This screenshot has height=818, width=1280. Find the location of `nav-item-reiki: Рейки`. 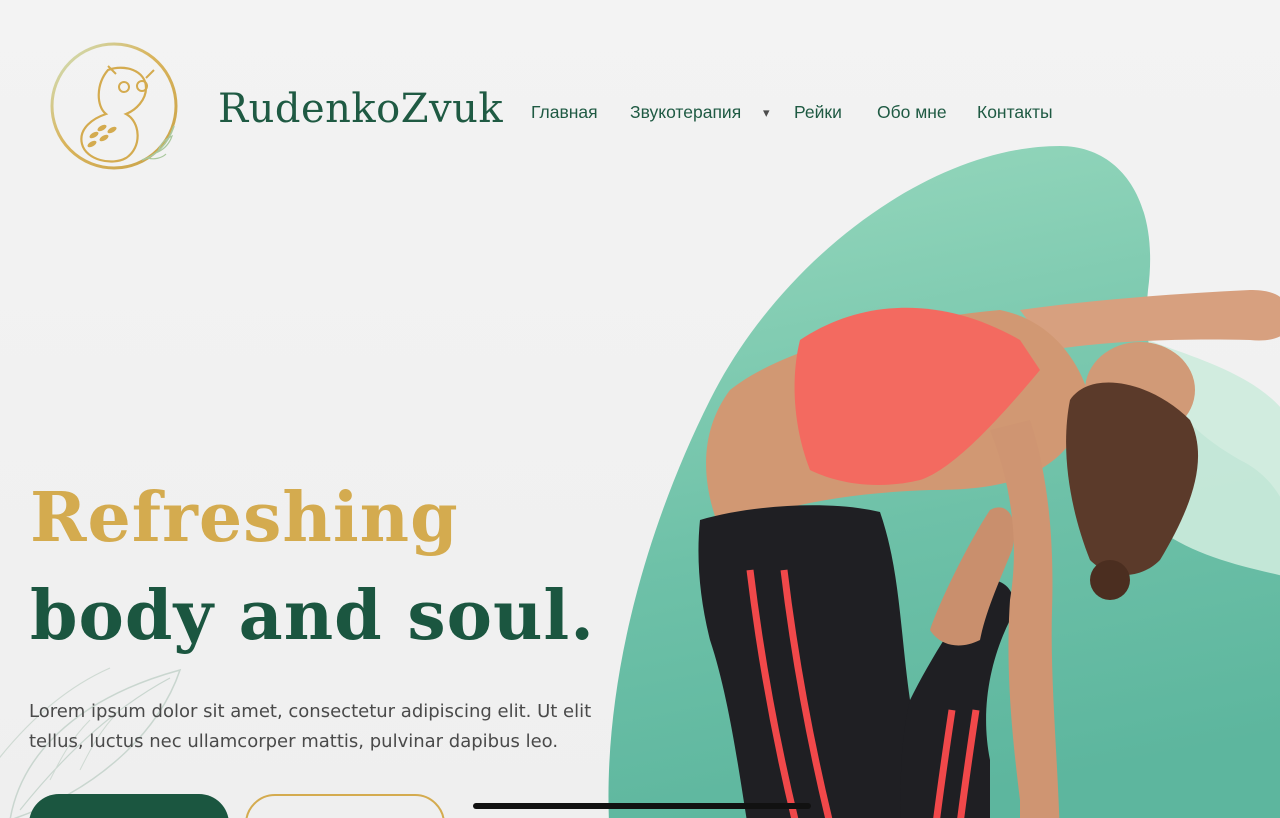

nav-item-reiki: Рейки is located at coordinates (818, 112).